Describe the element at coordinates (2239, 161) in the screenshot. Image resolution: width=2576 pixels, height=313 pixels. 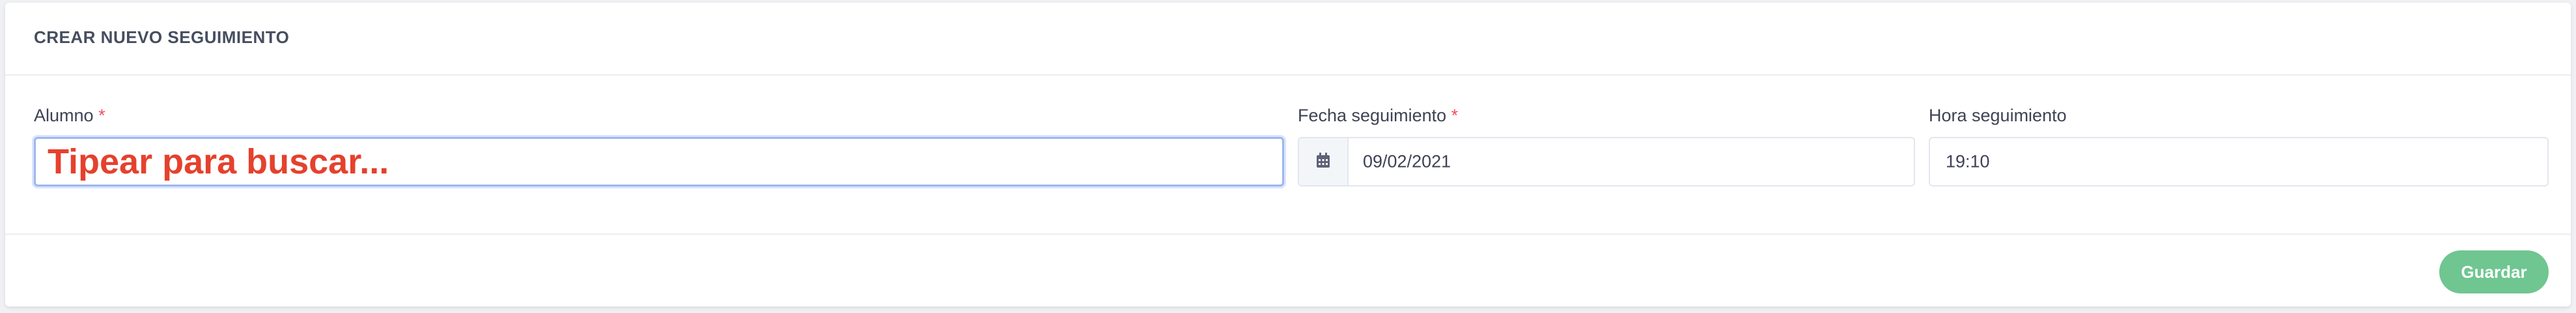
I see `hora-time-input: 19:10` at that location.